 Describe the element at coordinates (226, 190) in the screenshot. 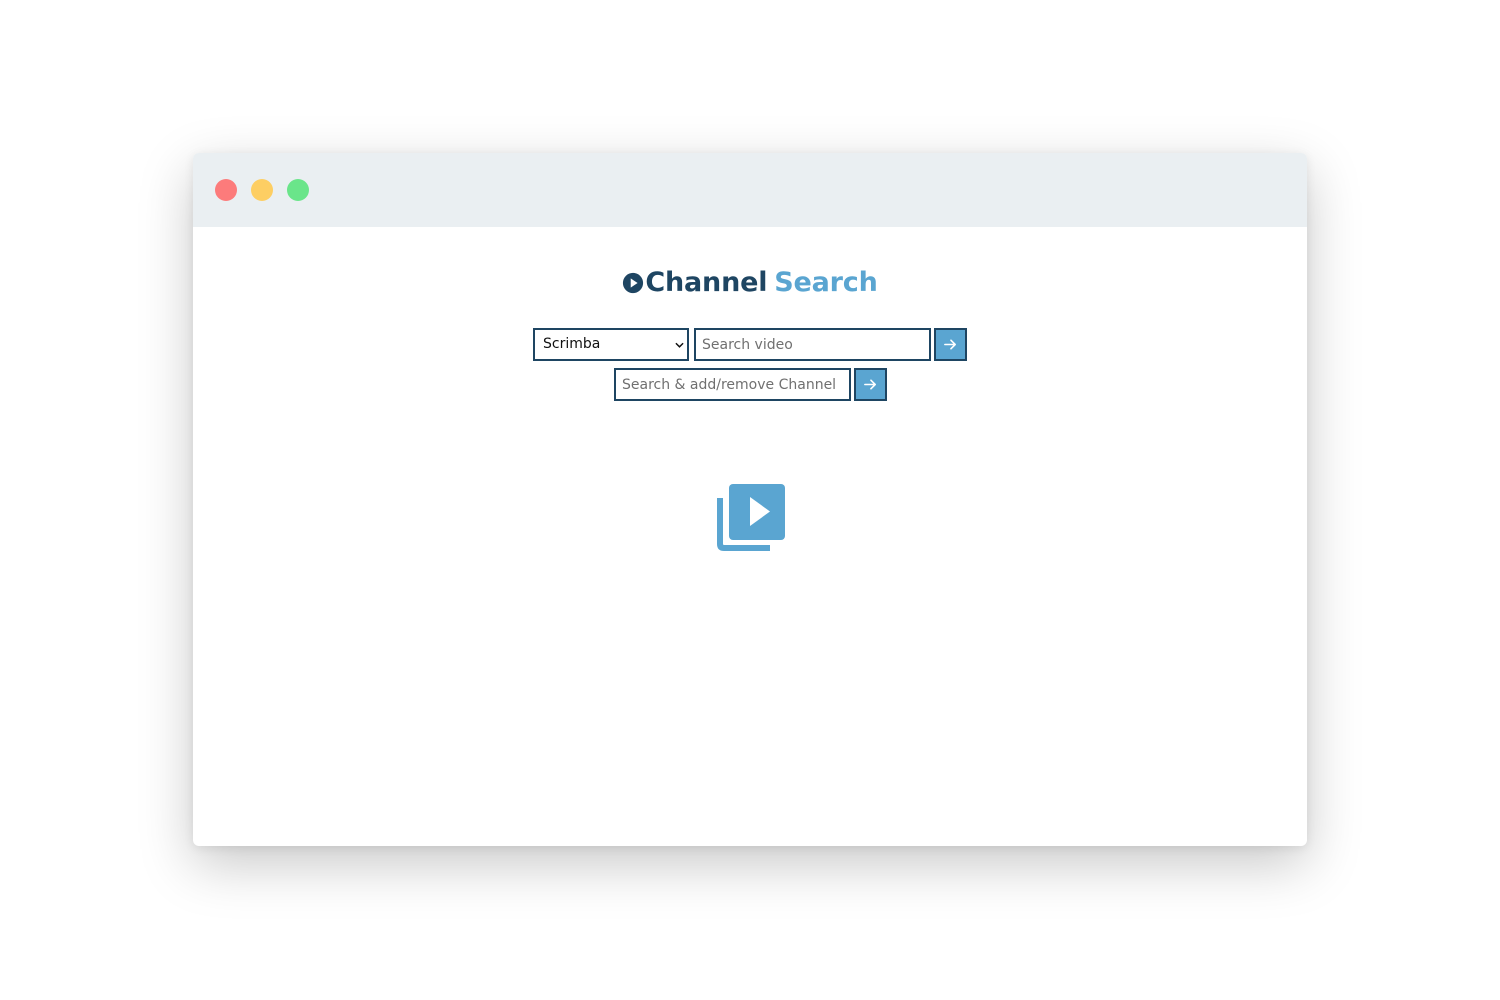

I see `close-window-button` at that location.